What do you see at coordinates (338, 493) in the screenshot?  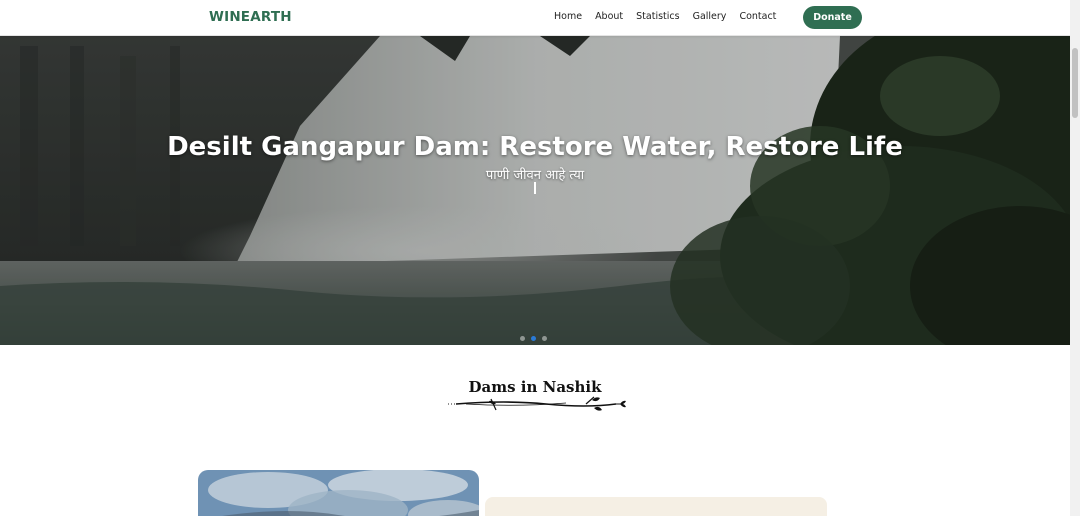 I see `dam-card-image` at bounding box center [338, 493].